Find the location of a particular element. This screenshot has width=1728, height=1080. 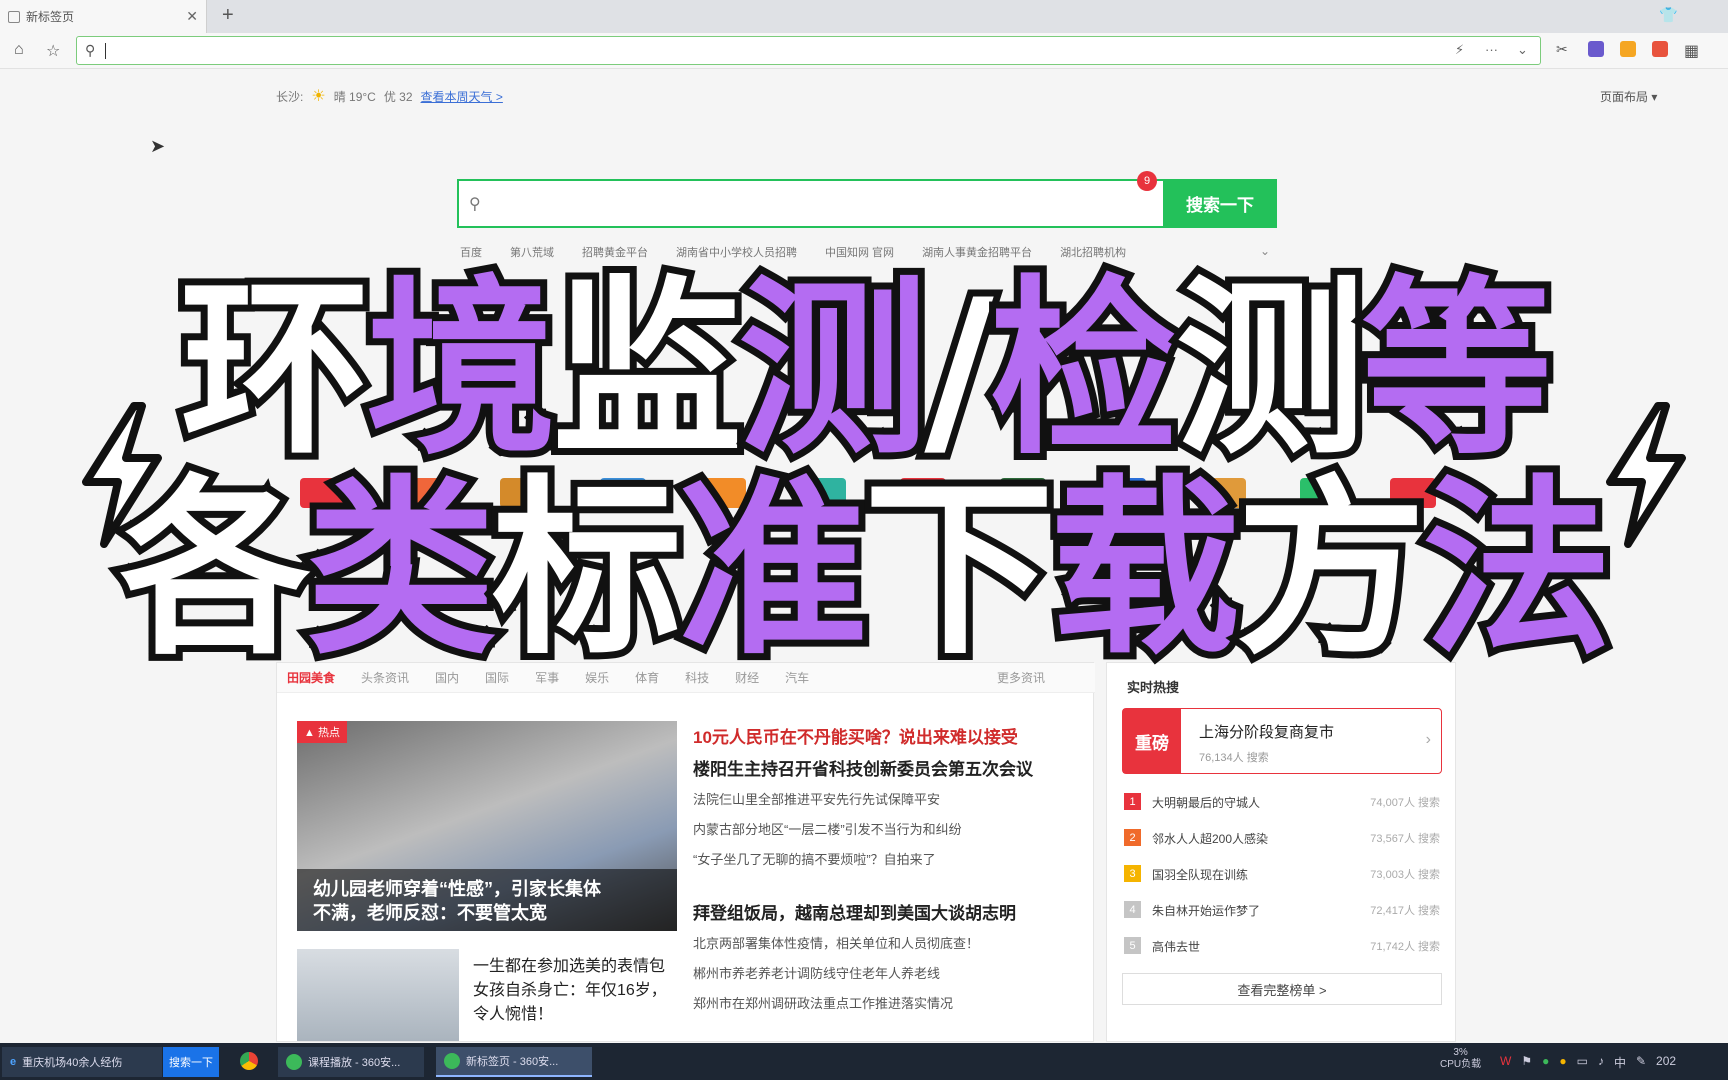

more-icon: ··· is located at coordinates (1491, 49).